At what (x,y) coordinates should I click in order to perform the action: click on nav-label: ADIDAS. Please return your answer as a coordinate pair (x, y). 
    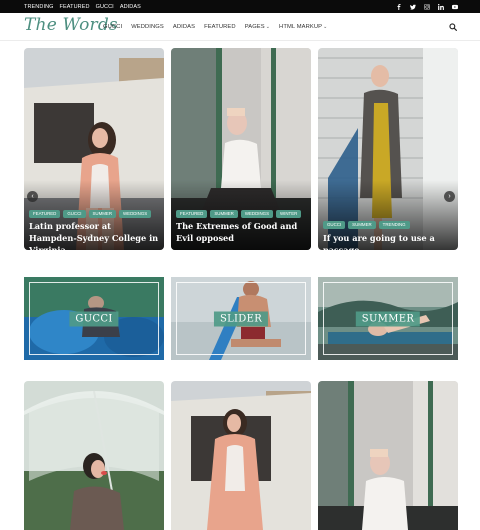
    Looking at the image, I should click on (184, 27).